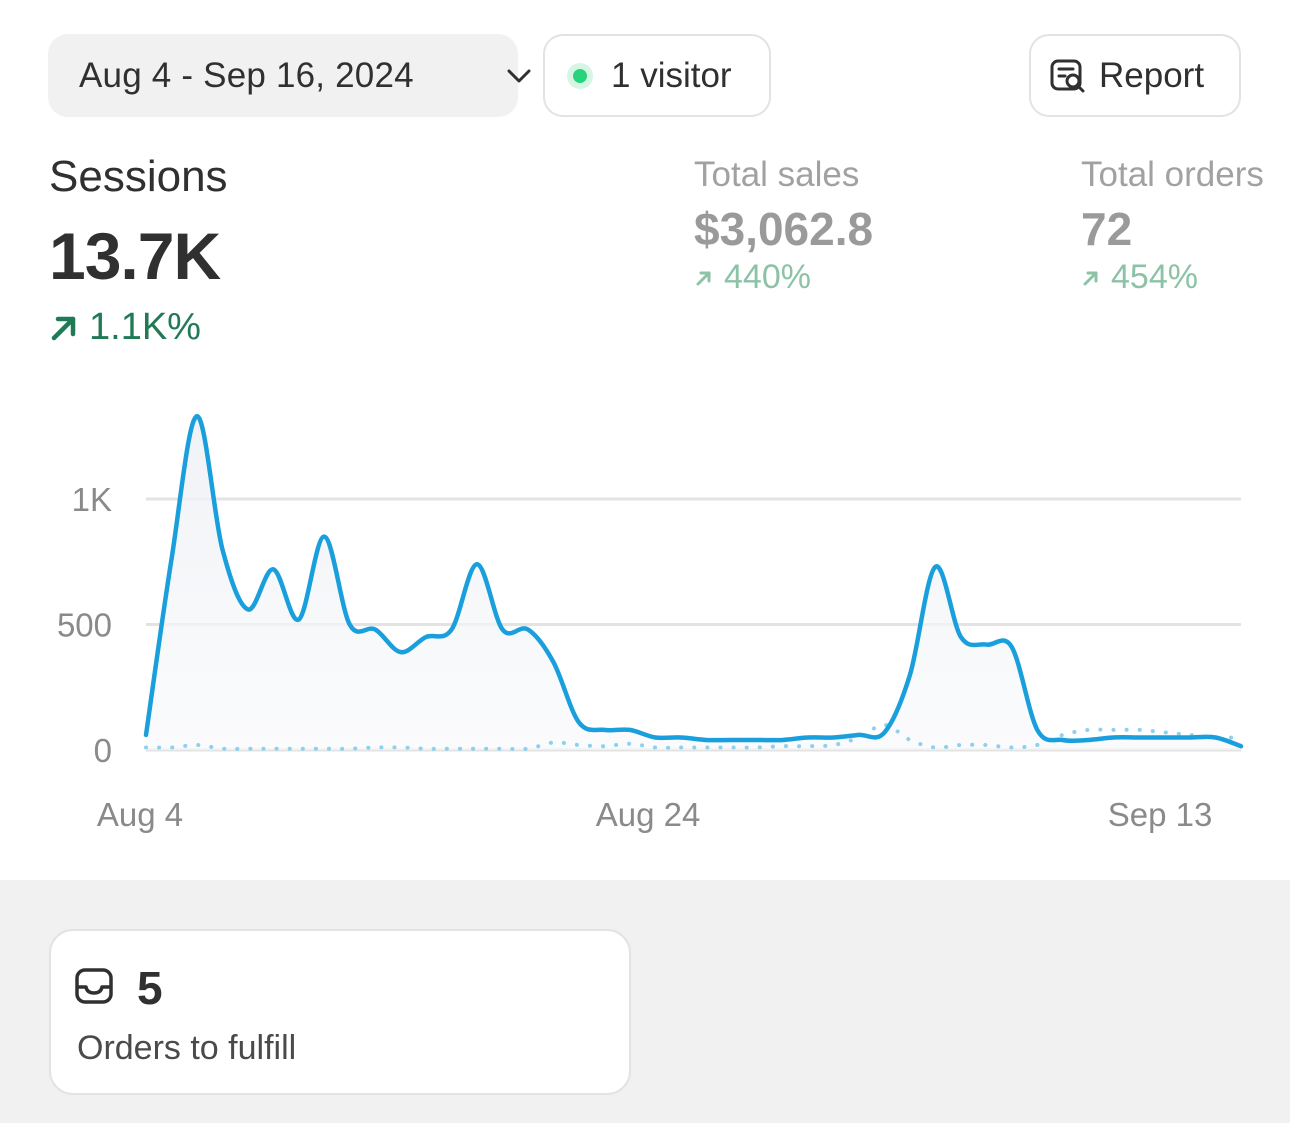 Image resolution: width=1290 pixels, height=1123 pixels. Describe the element at coordinates (767, 277) in the screenshot. I see `total-sales-change-value: 440%` at that location.